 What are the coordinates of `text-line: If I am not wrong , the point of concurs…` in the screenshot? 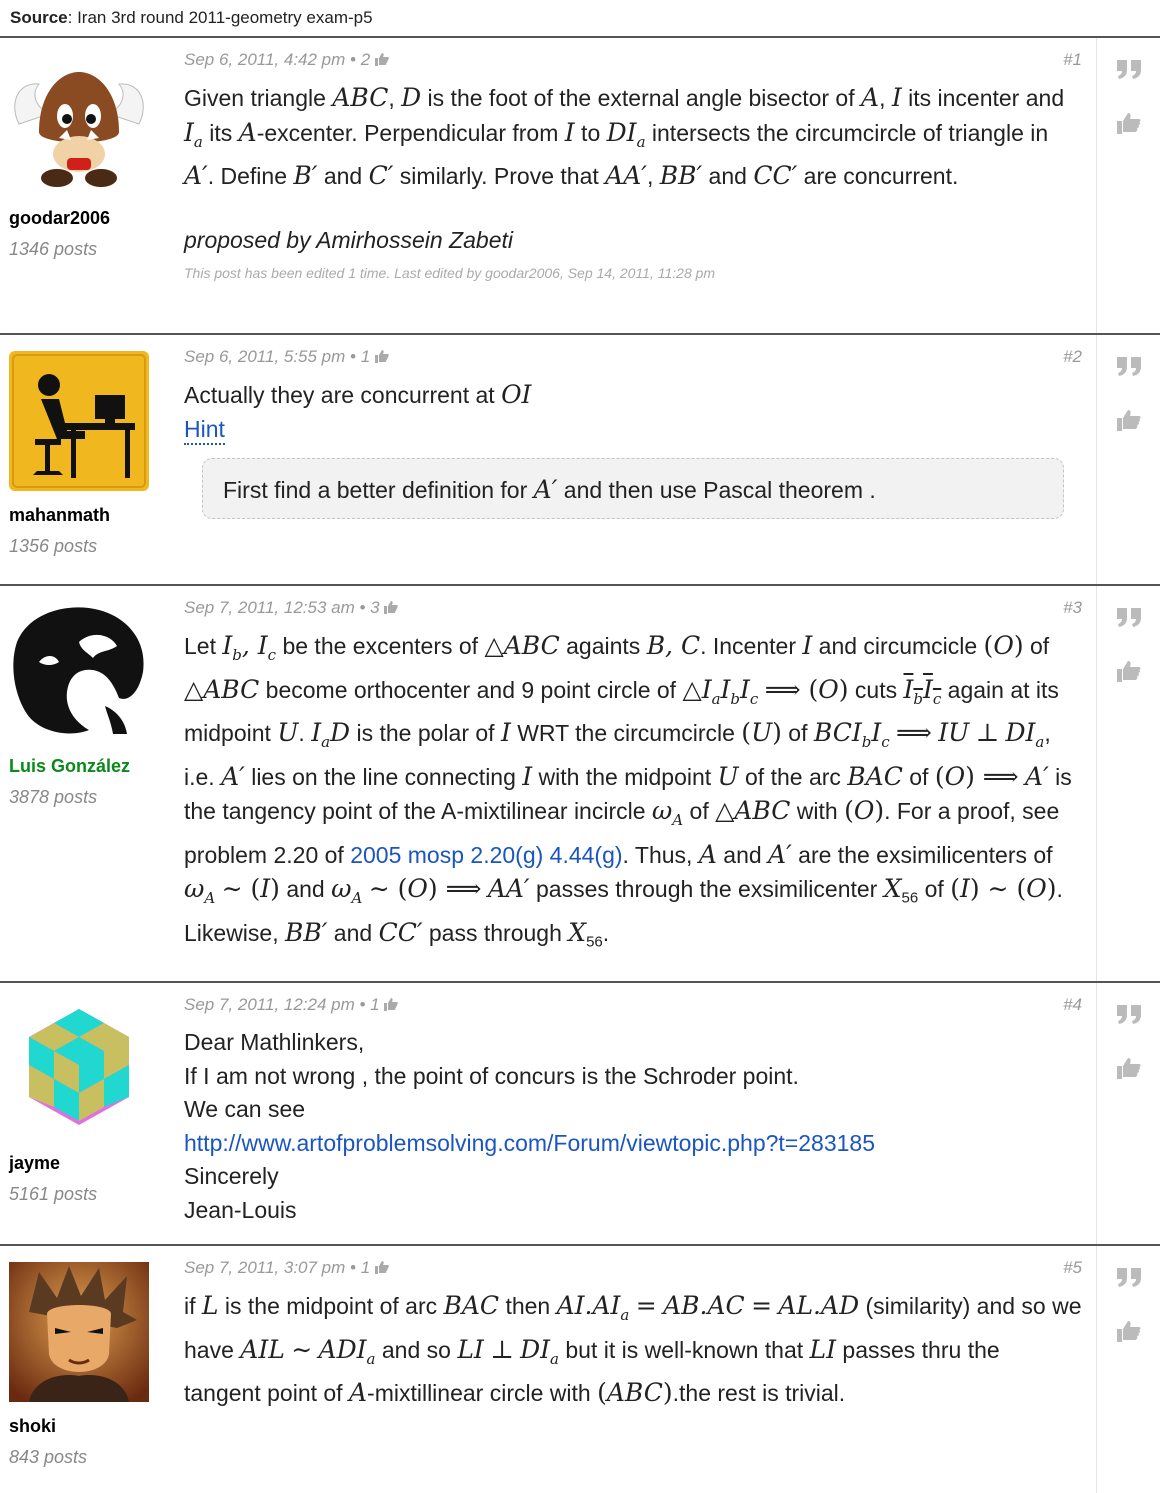 It's located at (491, 1075).